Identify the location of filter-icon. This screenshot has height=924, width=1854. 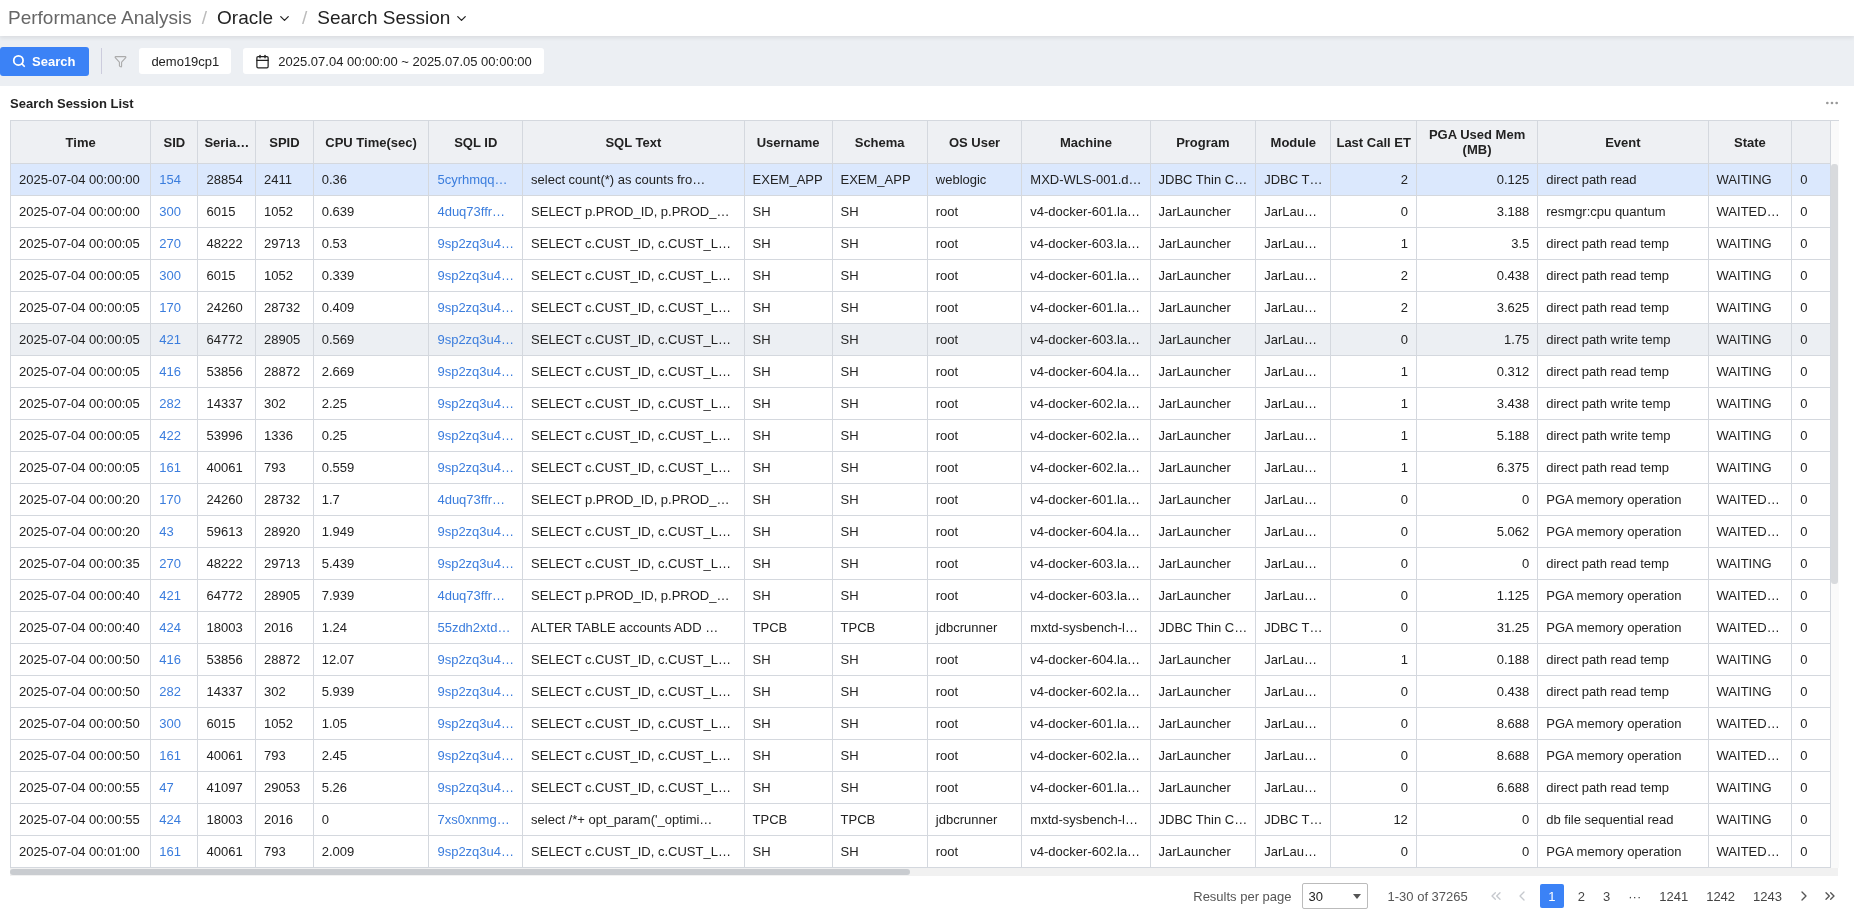
(121, 61).